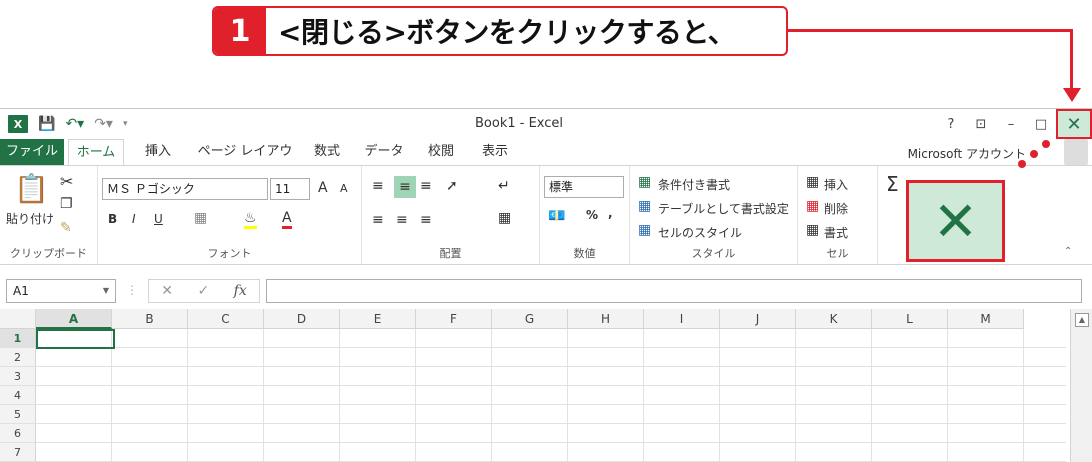  I want to click on clipboard-group: 📋 貼り付け ✂ ❐ ✎ クリップボード, so click(49, 215).